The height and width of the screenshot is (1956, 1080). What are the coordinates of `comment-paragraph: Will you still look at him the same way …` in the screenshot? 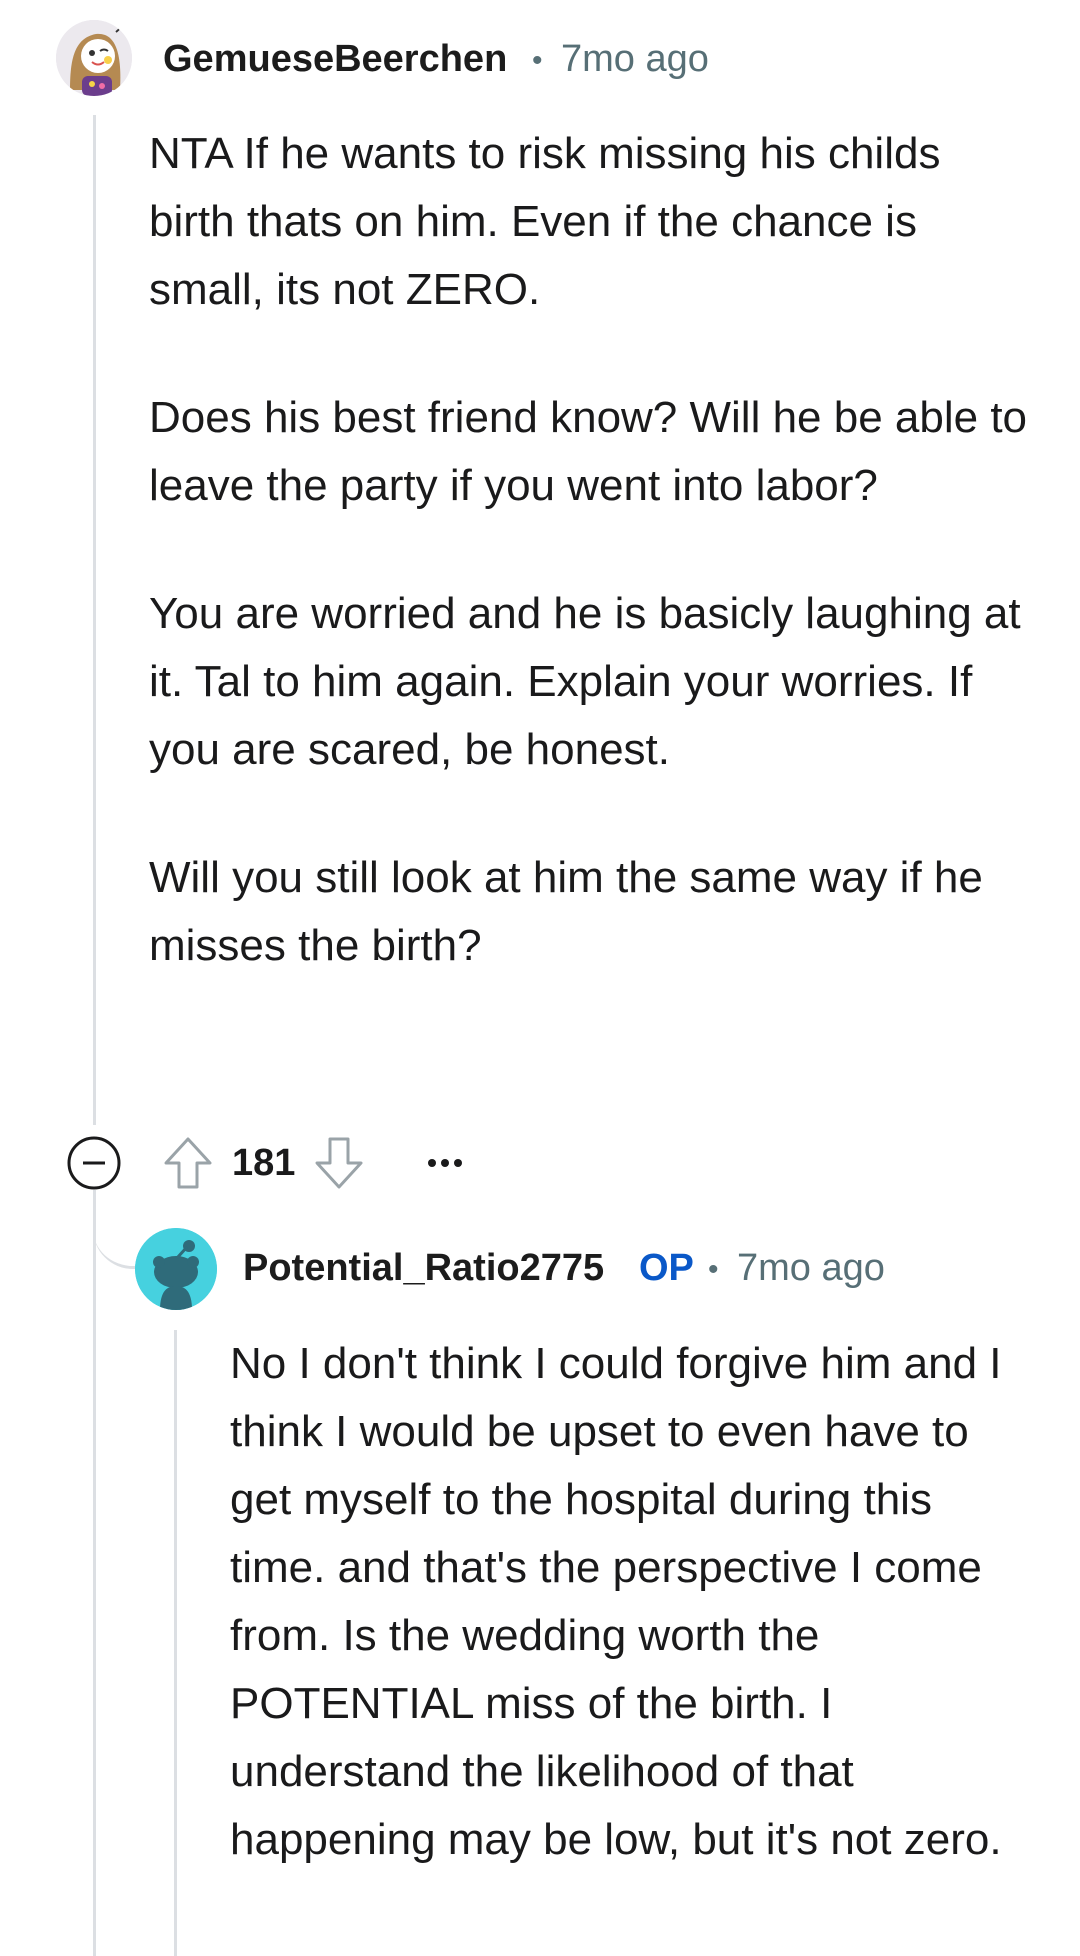 It's located at (566, 911).